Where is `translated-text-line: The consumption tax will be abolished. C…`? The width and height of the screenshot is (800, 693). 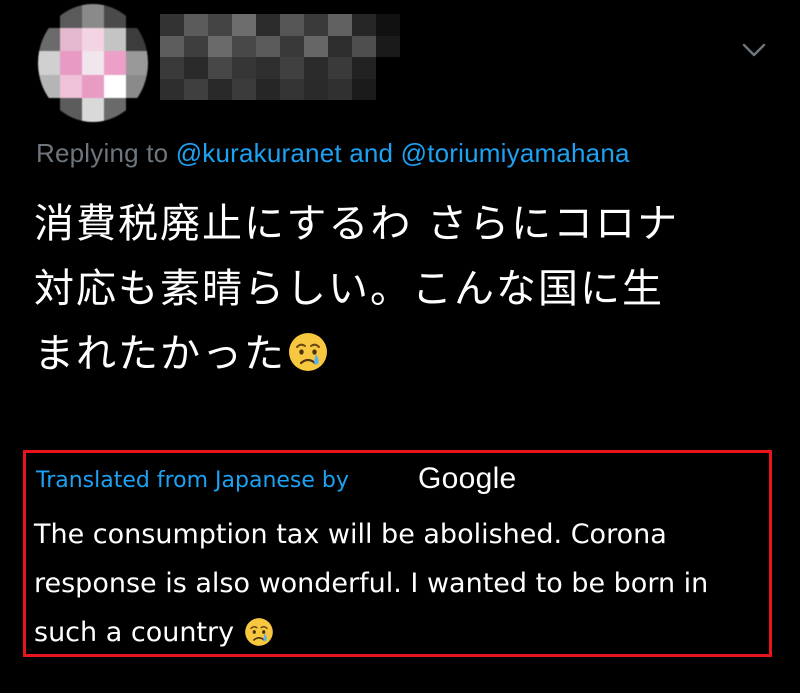 translated-text-line: The consumption tax will be abolished. C… is located at coordinates (350, 534).